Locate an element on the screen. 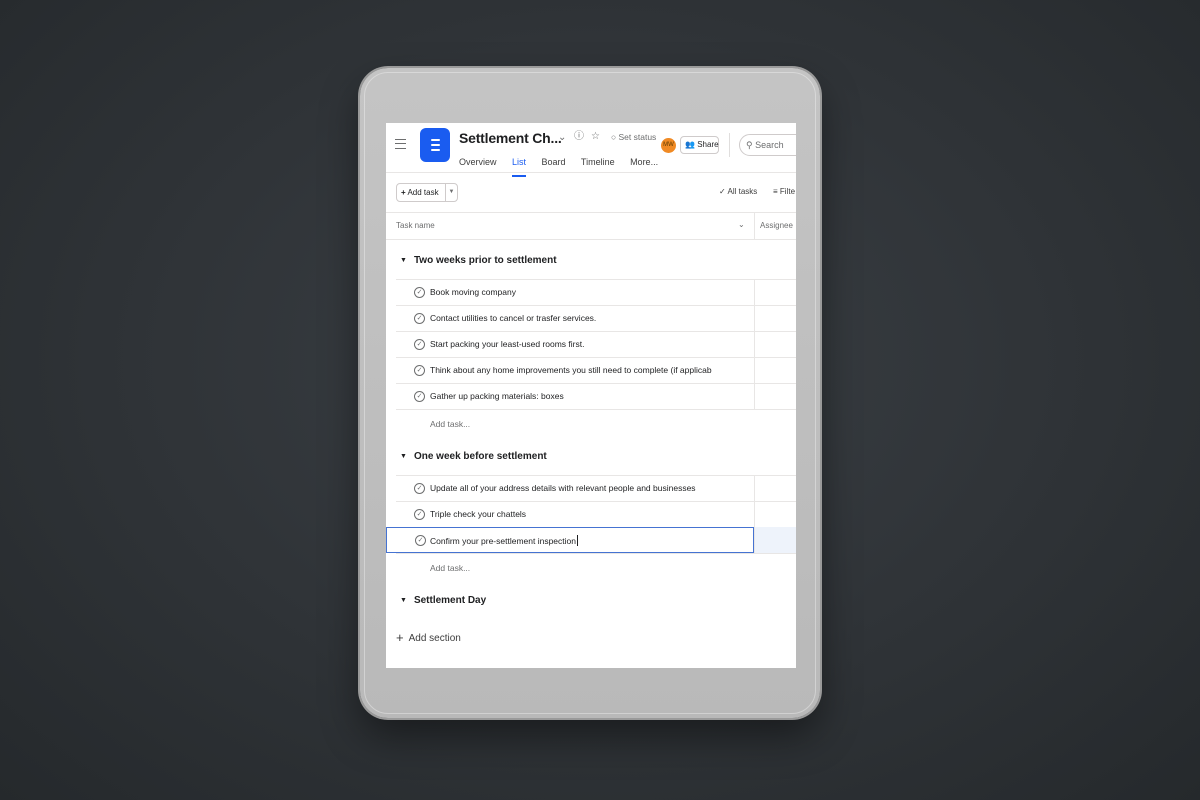 This screenshot has width=1200, height=800. task-row: ✓ Triple check your chattels is located at coordinates (596, 514).